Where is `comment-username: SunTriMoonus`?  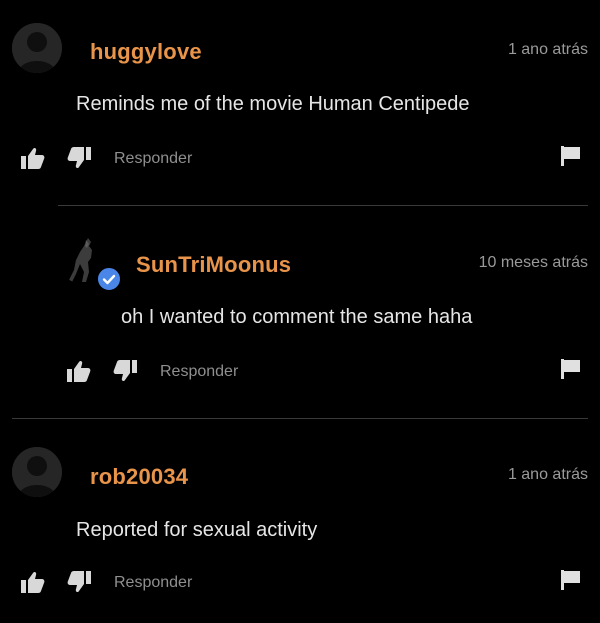 comment-username: SunTriMoonus is located at coordinates (213, 265).